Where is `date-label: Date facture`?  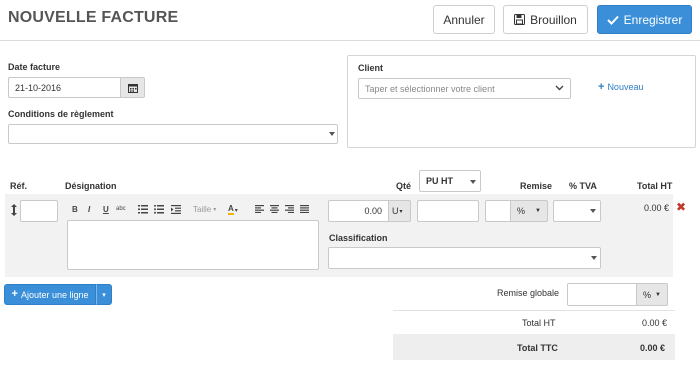 date-label: Date facture is located at coordinates (34, 67).